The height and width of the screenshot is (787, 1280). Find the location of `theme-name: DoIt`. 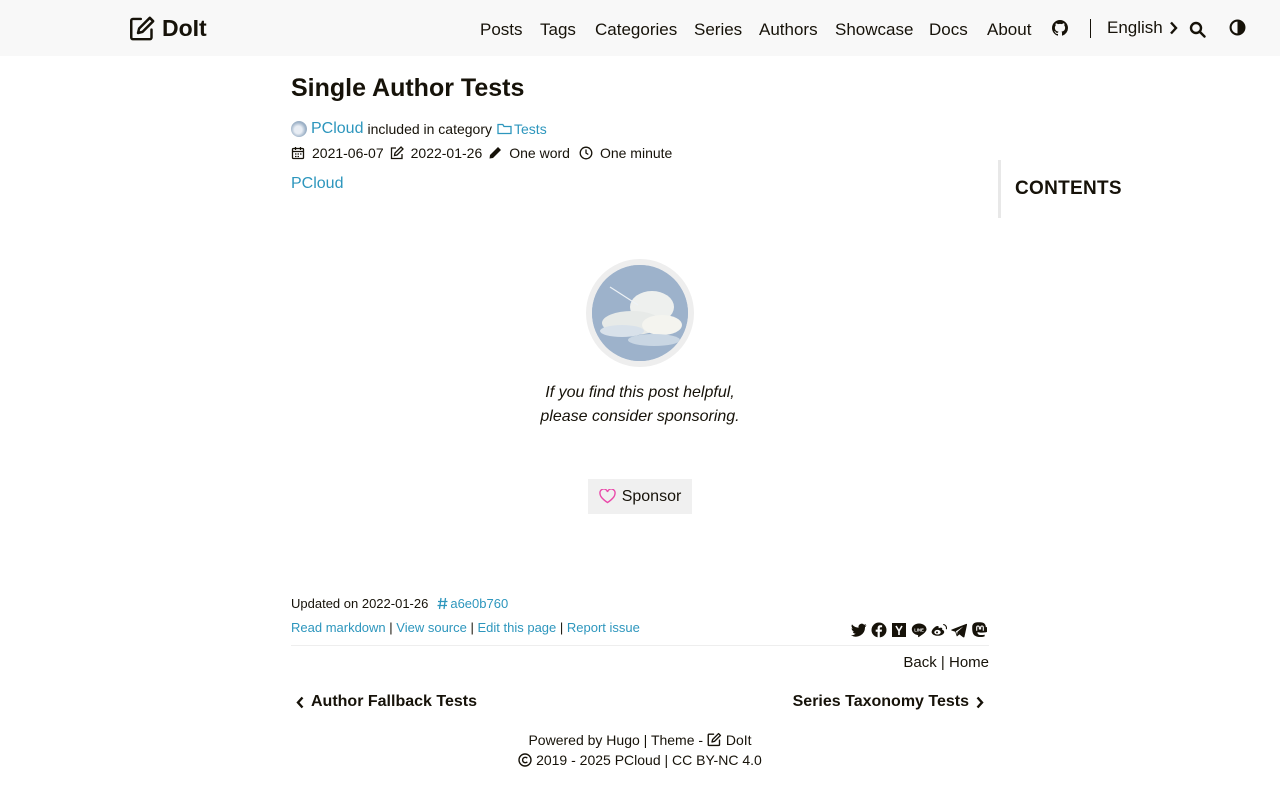

theme-name: DoIt is located at coordinates (738, 740).